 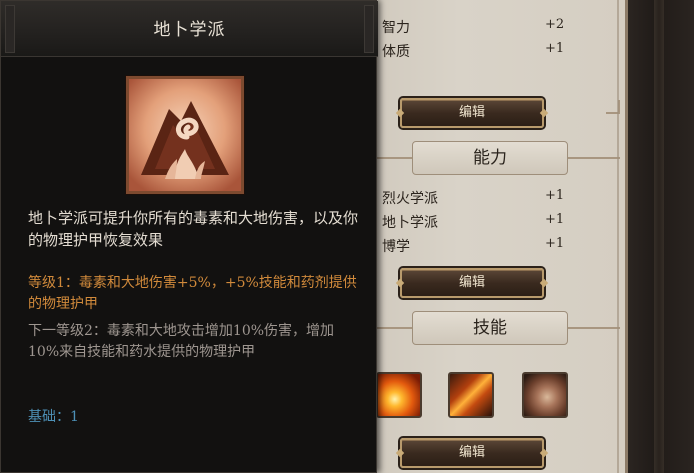 What do you see at coordinates (396, 52) in the screenshot?
I see `attribute-name: 体质` at bounding box center [396, 52].